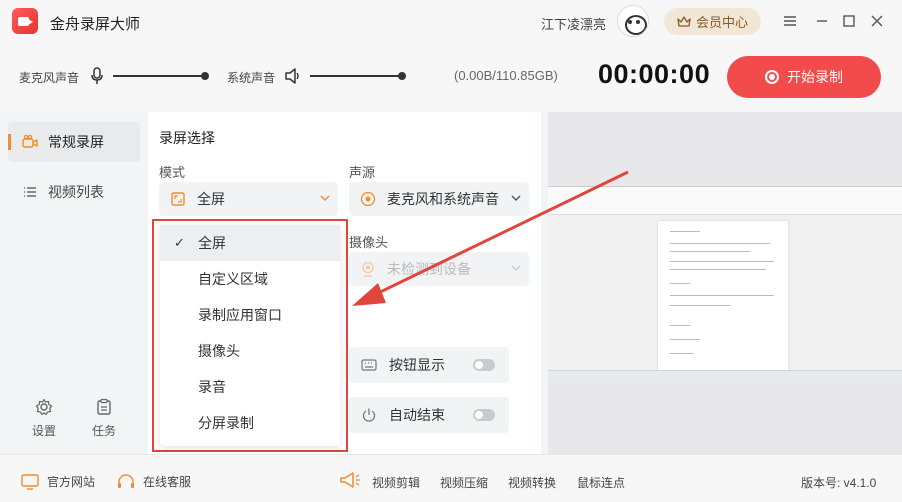  Describe the element at coordinates (187, 138) in the screenshot. I see `section-title: 录屏选择` at that location.